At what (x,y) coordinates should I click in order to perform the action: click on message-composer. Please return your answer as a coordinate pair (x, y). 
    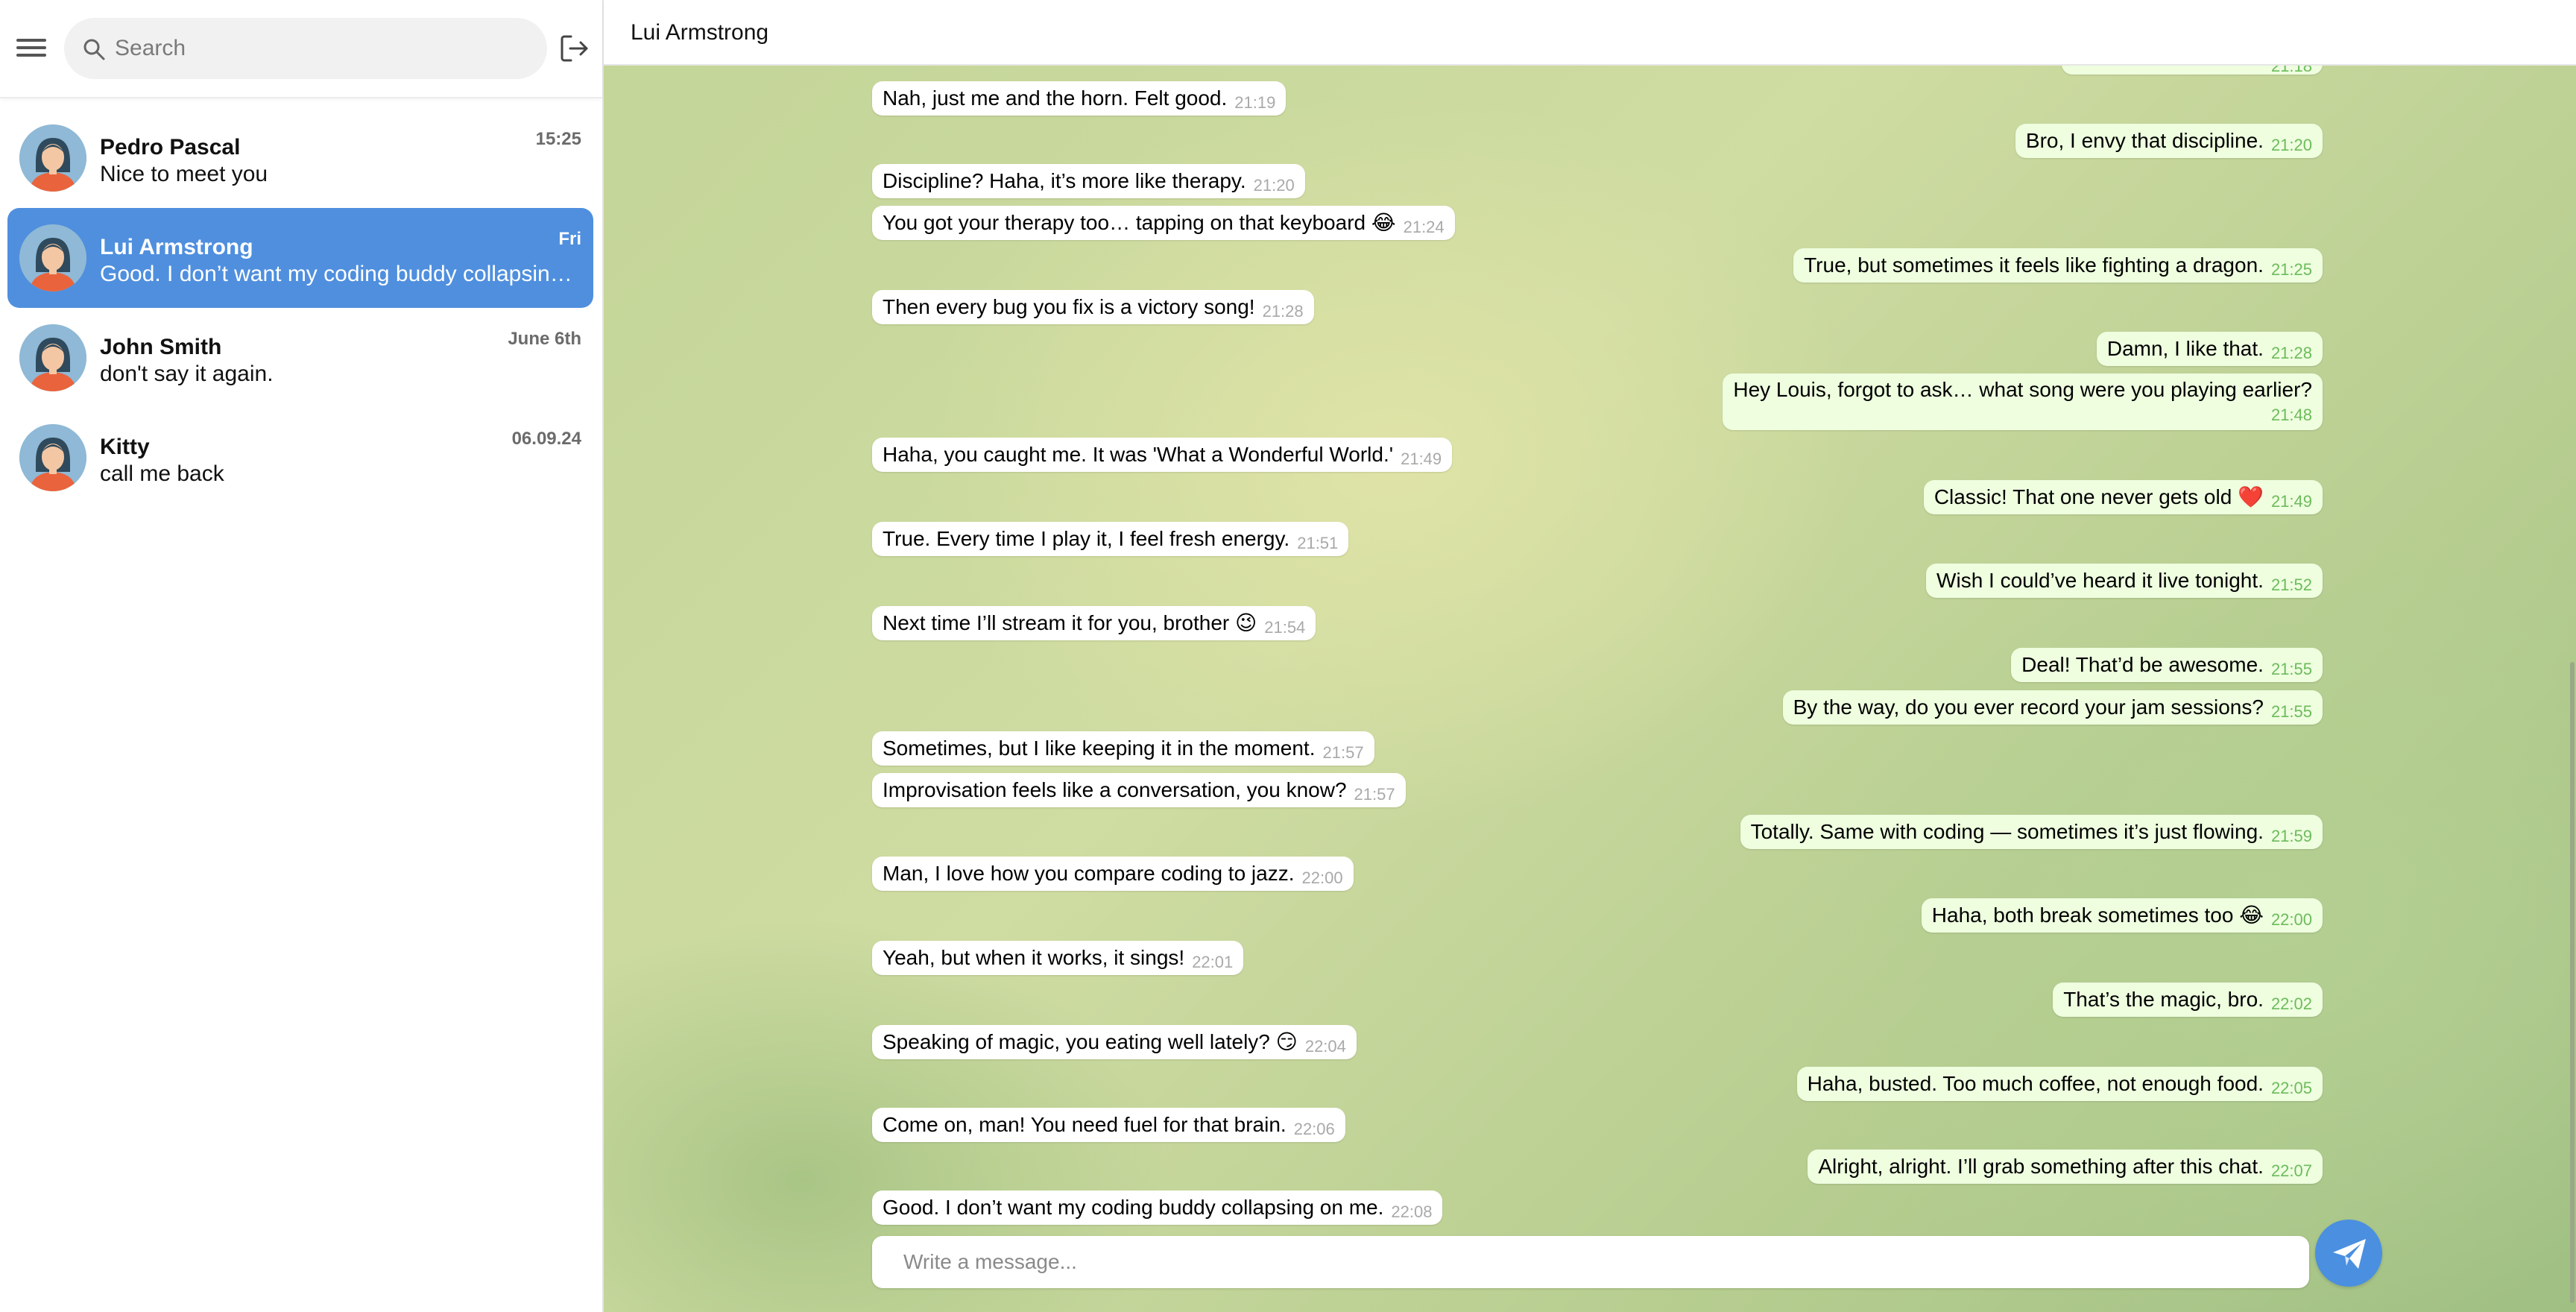
    Looking at the image, I should click on (1590, 1262).